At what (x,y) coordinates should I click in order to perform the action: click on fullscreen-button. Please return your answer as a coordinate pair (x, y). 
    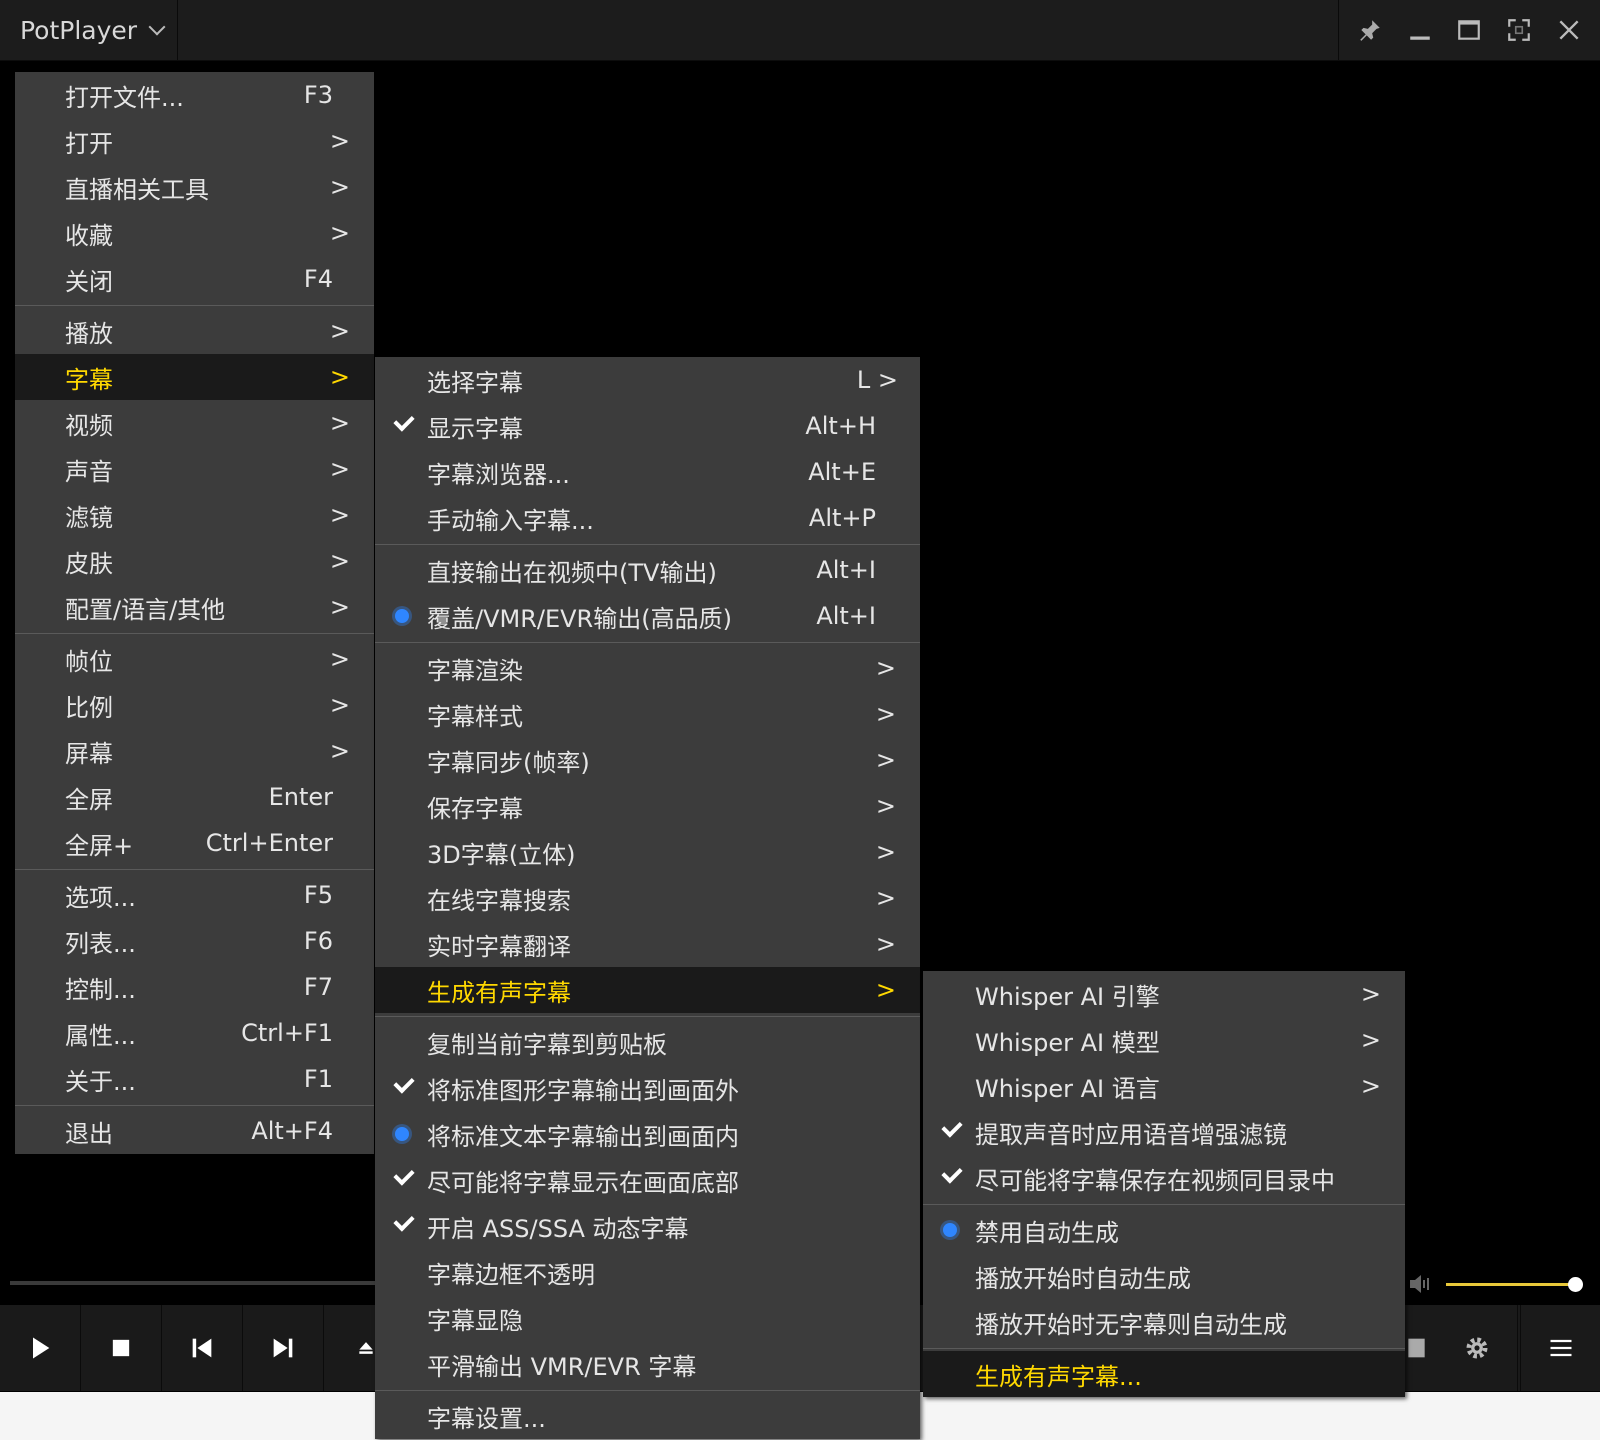
    Looking at the image, I should click on (1519, 30).